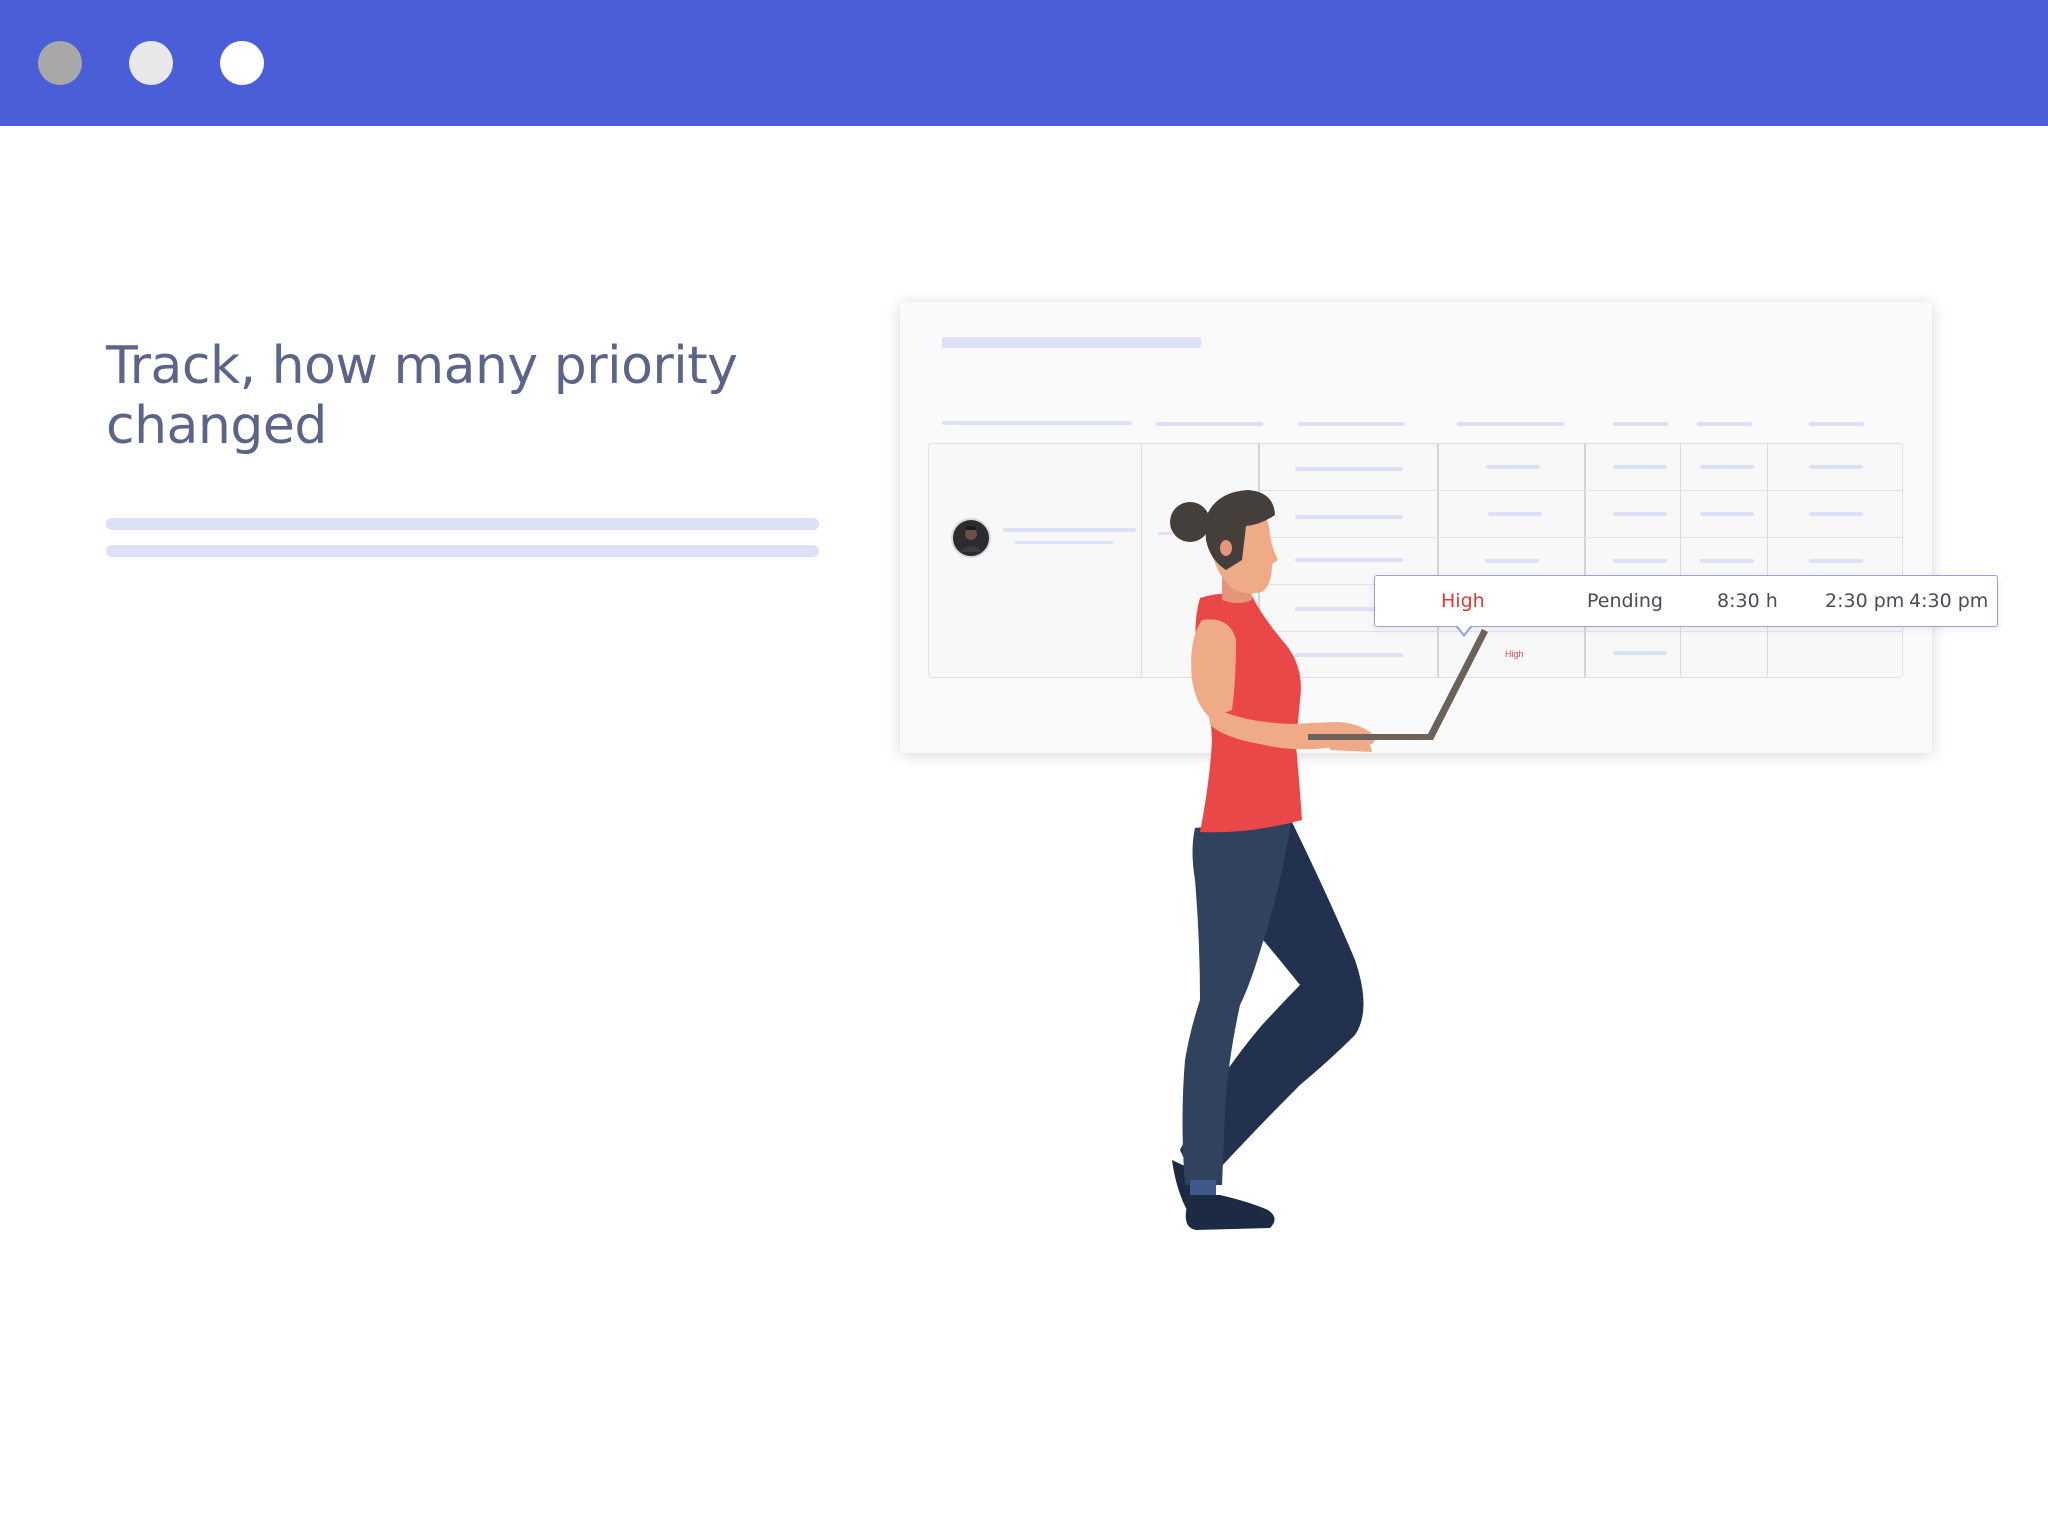  Describe the element at coordinates (1865, 601) in the screenshot. I see `tooltip-start-time: 2:30 pm` at that location.